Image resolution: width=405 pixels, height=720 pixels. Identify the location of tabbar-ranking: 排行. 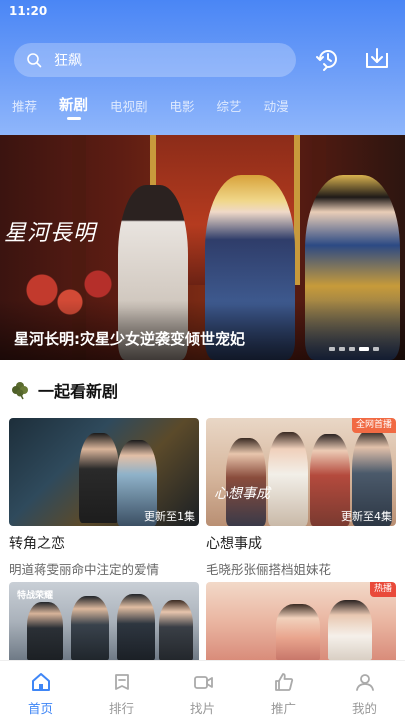
(121, 690).